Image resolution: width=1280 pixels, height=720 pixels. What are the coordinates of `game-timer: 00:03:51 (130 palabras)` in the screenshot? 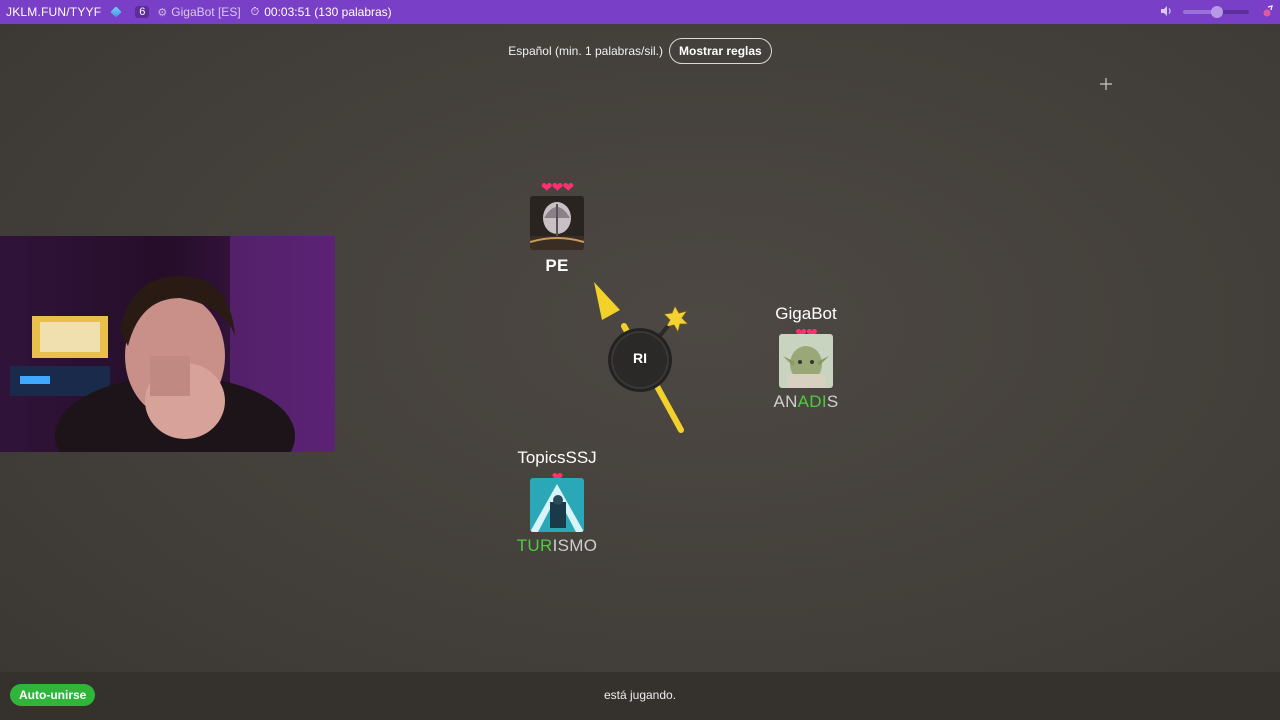 It's located at (328, 12).